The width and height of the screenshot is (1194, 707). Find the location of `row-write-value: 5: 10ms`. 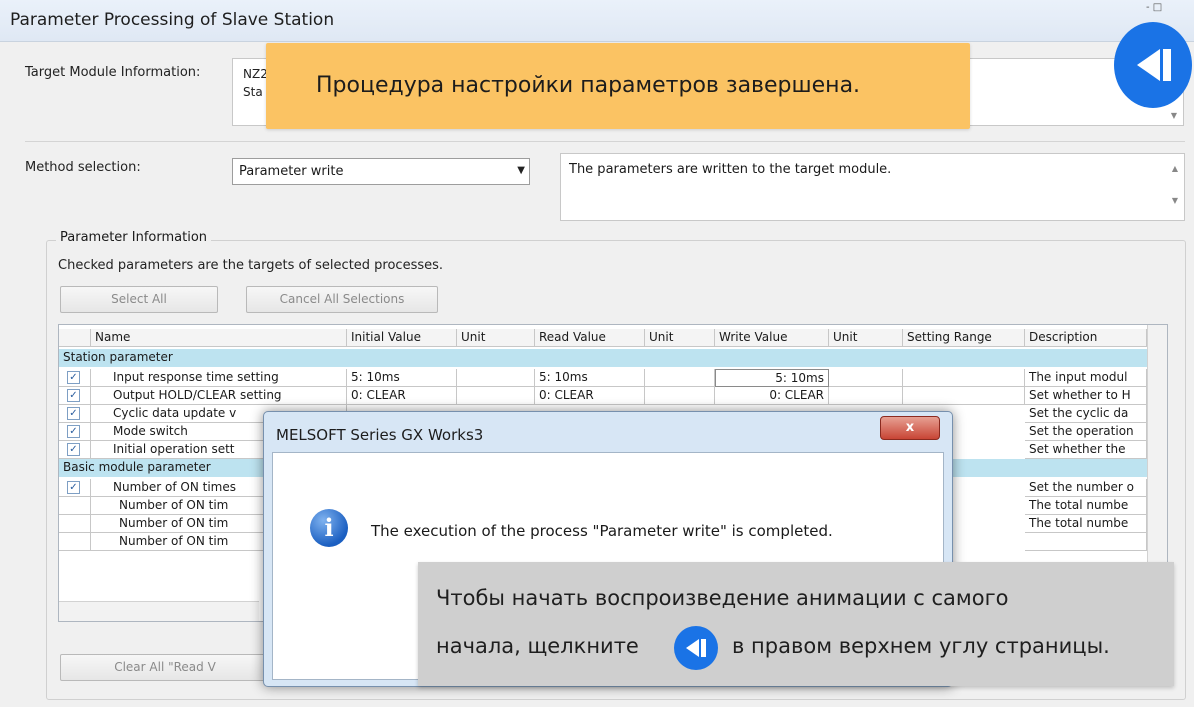

row-write-value: 5: 10ms is located at coordinates (772, 378).